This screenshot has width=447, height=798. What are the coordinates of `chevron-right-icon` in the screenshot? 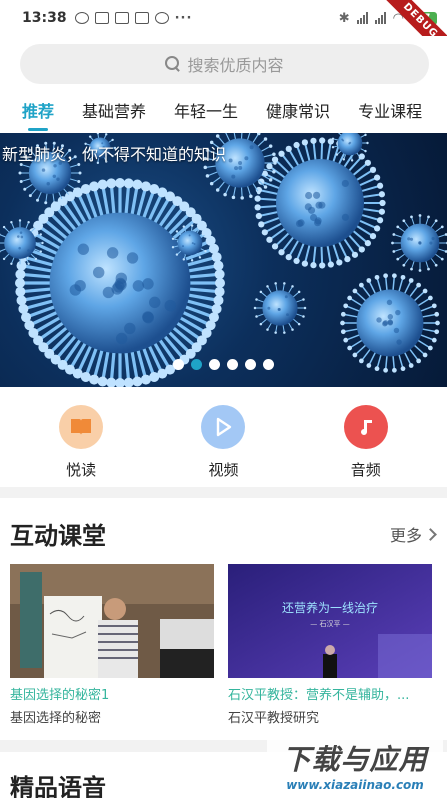 It's located at (430, 534).